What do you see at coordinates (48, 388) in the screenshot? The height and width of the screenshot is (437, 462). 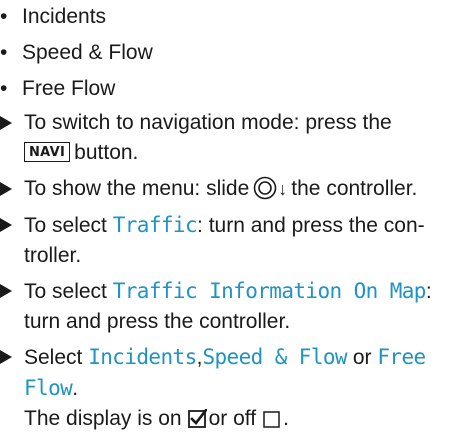 I see `menu-item-free-flow-cont: Flow` at bounding box center [48, 388].